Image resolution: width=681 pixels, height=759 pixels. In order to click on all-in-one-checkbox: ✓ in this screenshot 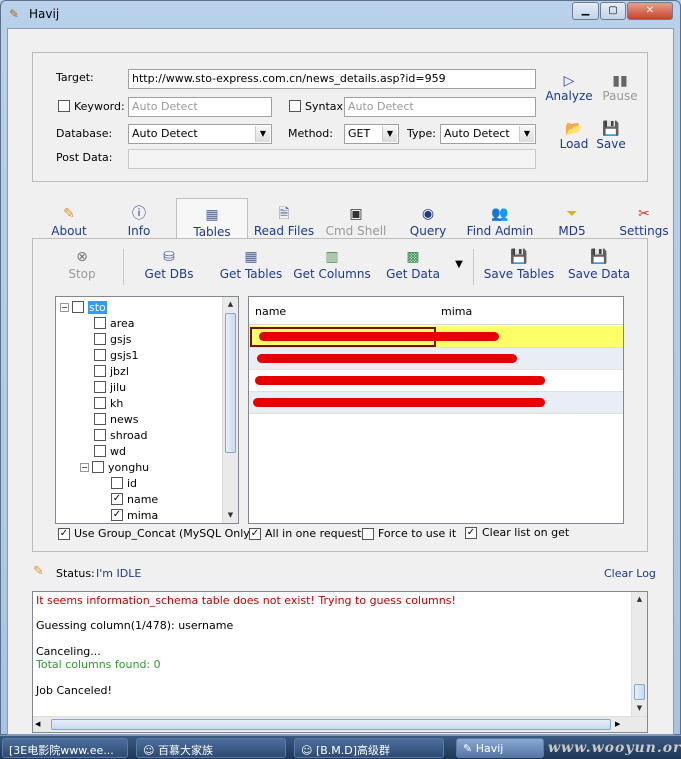, I will do `click(255, 534)`.